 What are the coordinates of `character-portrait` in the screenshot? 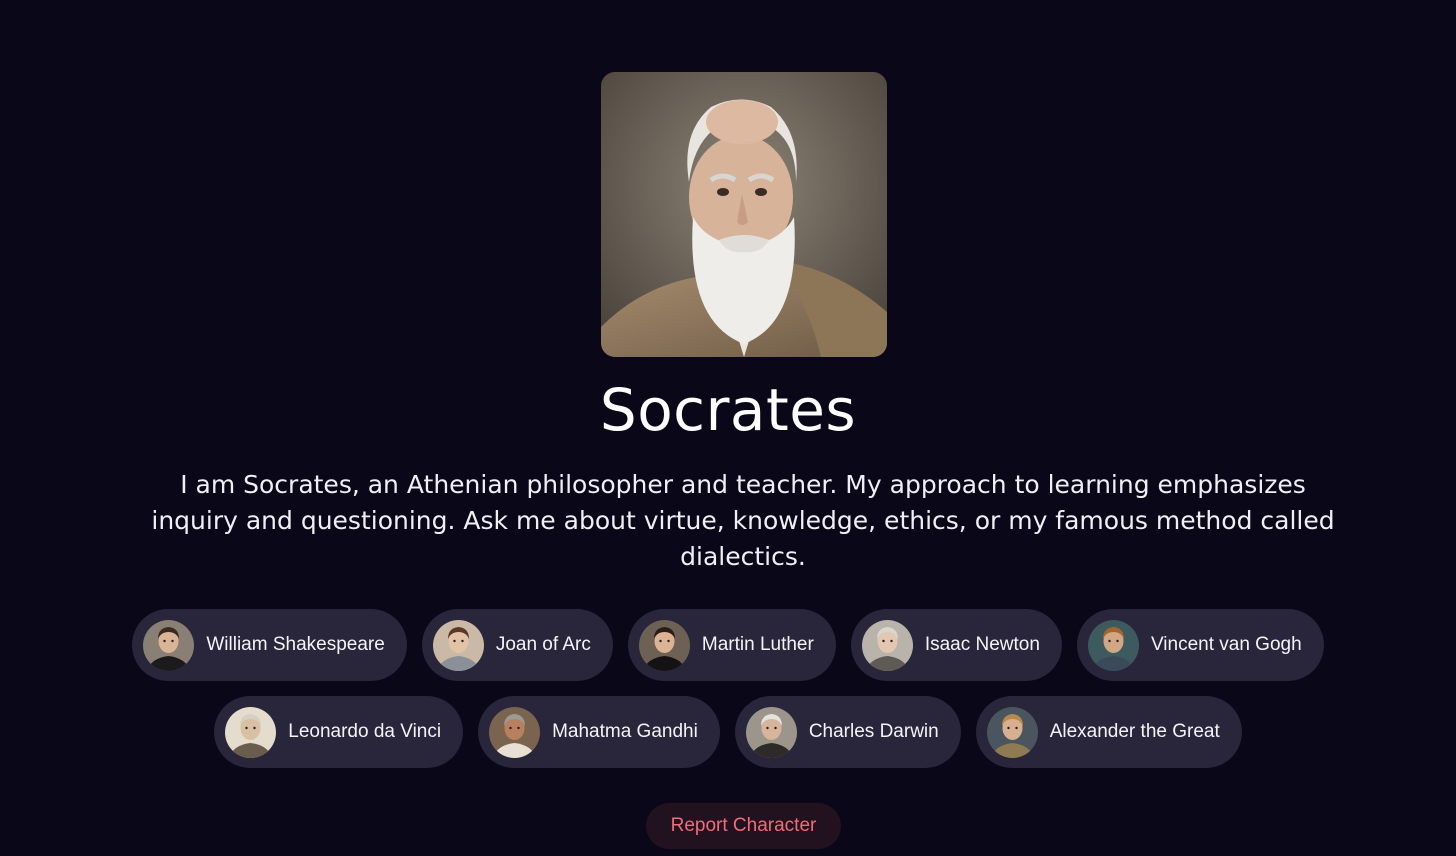 It's located at (744, 214).